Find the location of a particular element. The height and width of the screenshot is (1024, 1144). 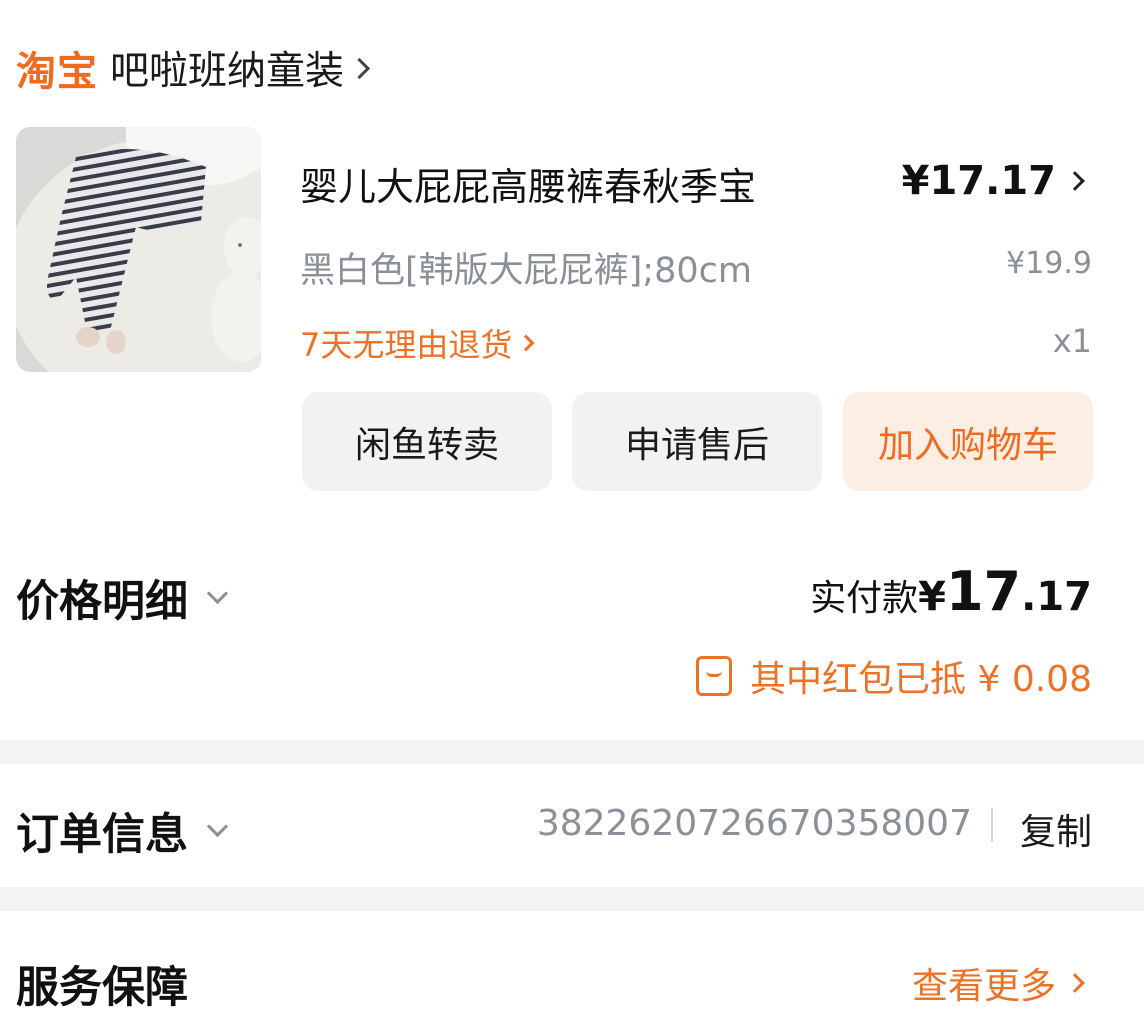

after-sales-button: 申请售后 is located at coordinates (697, 441).